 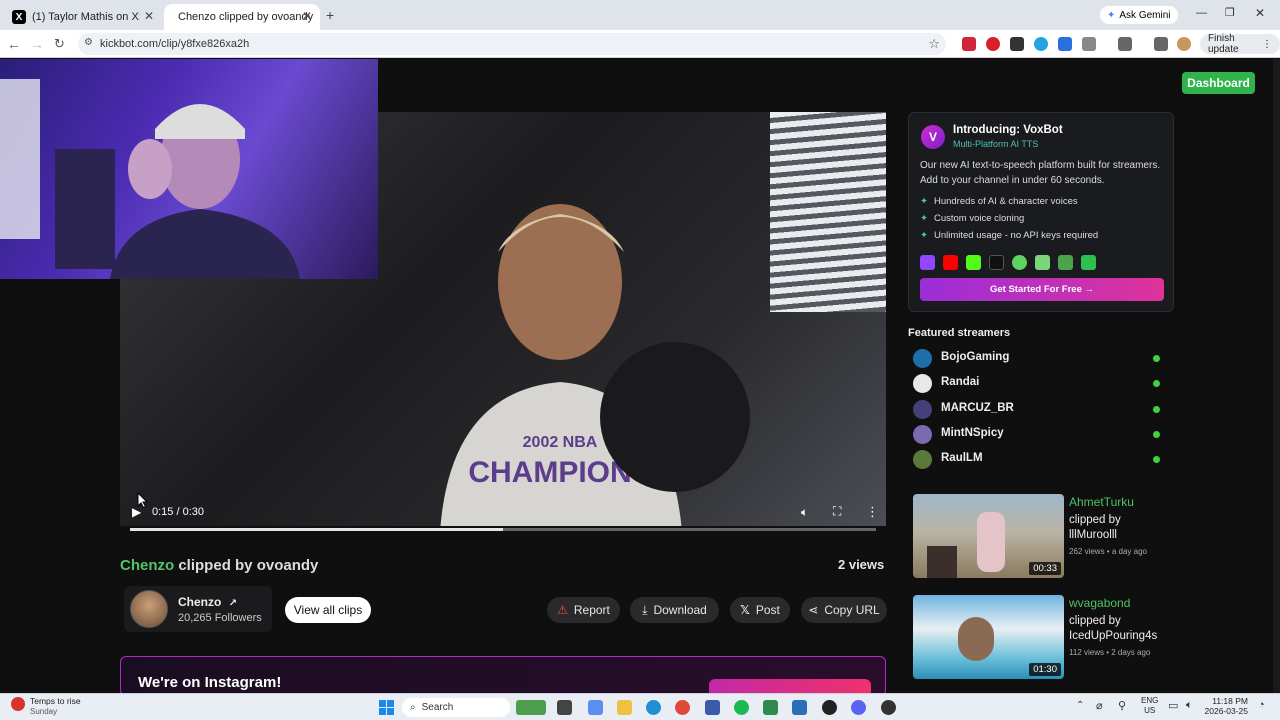 What do you see at coordinates (1039, 434) in the screenshot?
I see `featured-streamer-item: MintNSpicy` at bounding box center [1039, 434].